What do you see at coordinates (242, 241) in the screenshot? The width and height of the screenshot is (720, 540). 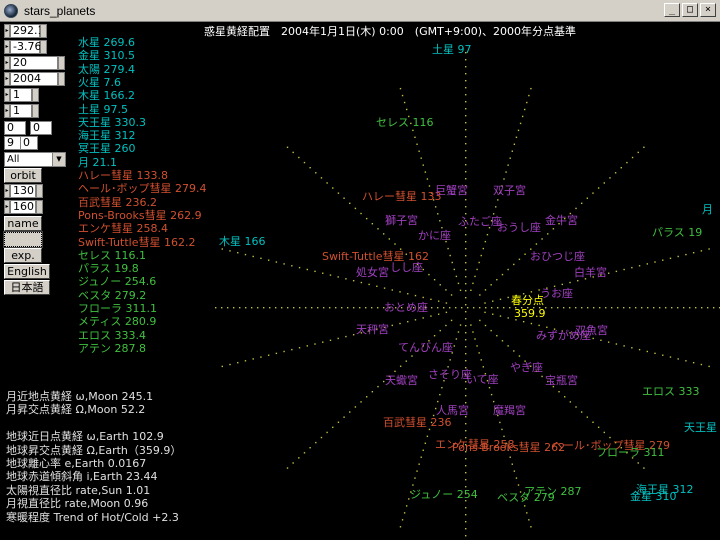 I see `jupiter-side-label: 木星 166` at bounding box center [242, 241].